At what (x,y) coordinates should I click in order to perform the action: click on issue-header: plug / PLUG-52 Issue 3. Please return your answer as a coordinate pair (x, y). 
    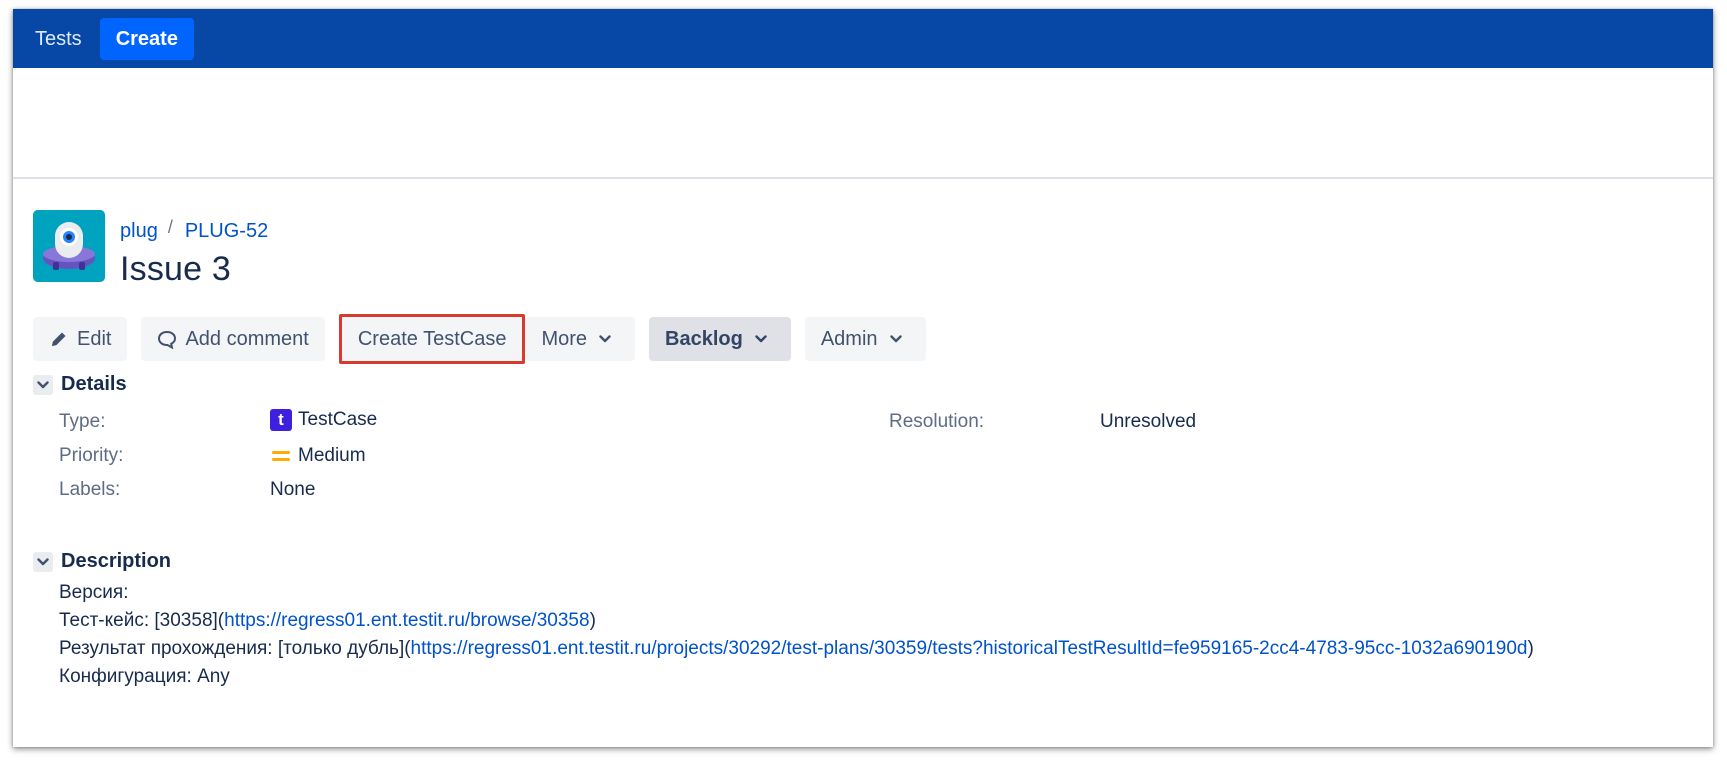
    Looking at the image, I should click on (733, 250).